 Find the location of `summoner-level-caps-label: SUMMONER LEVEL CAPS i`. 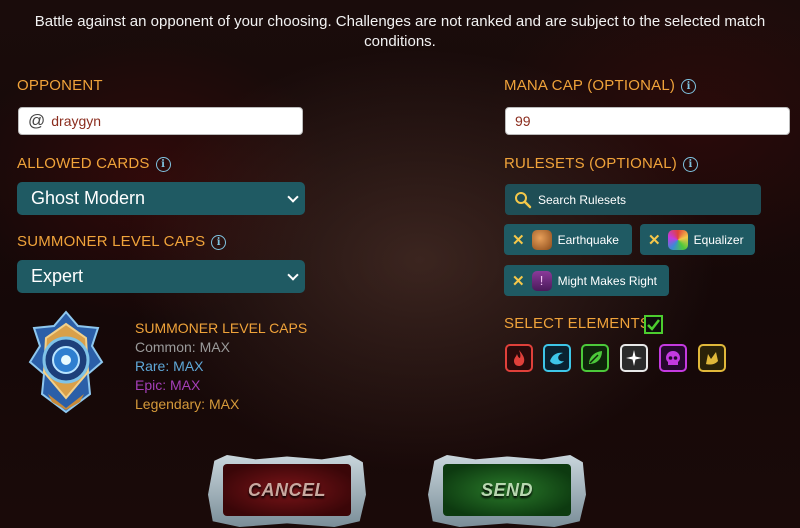

summoner-level-caps-label: SUMMONER LEVEL CAPS i is located at coordinates (122, 241).